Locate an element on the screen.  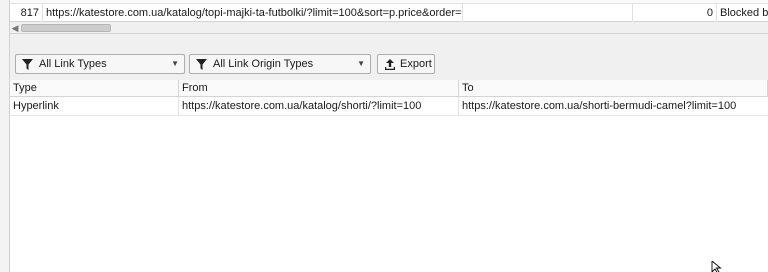
link-origin-types-dropdown: All Link Origin Types ▼ is located at coordinates (280, 64).